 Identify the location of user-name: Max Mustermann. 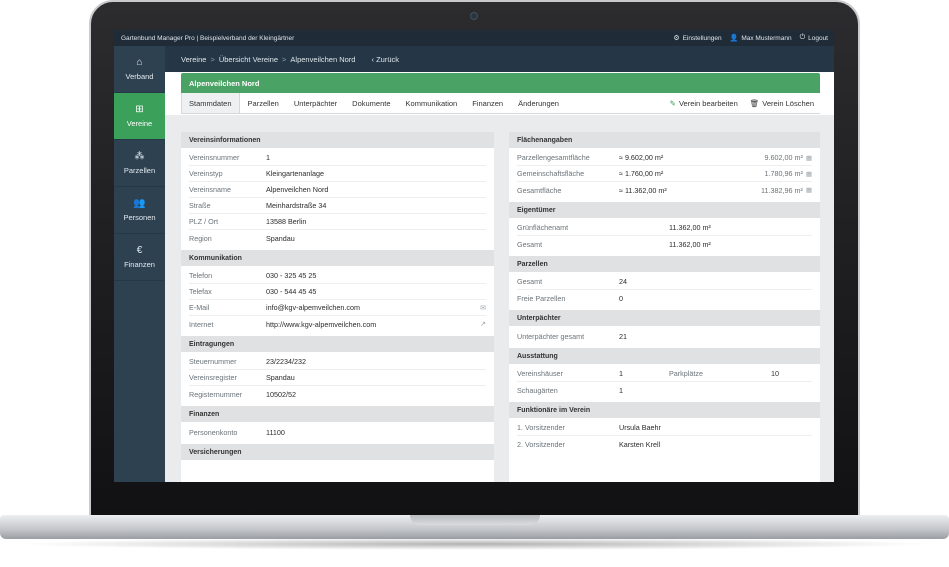
(766, 38).